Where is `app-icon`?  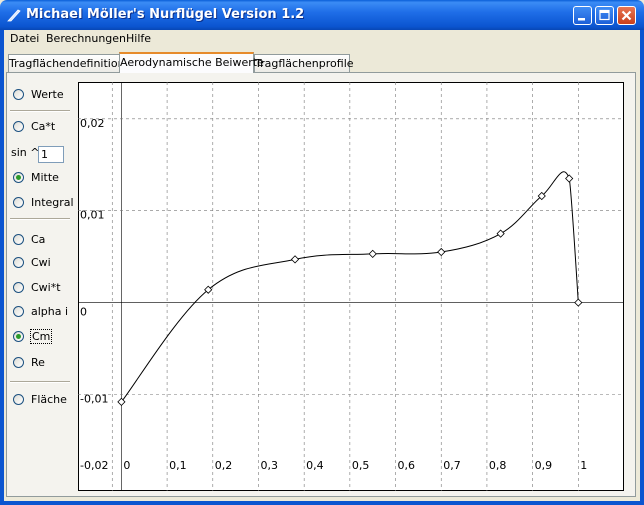 app-icon is located at coordinates (14, 15).